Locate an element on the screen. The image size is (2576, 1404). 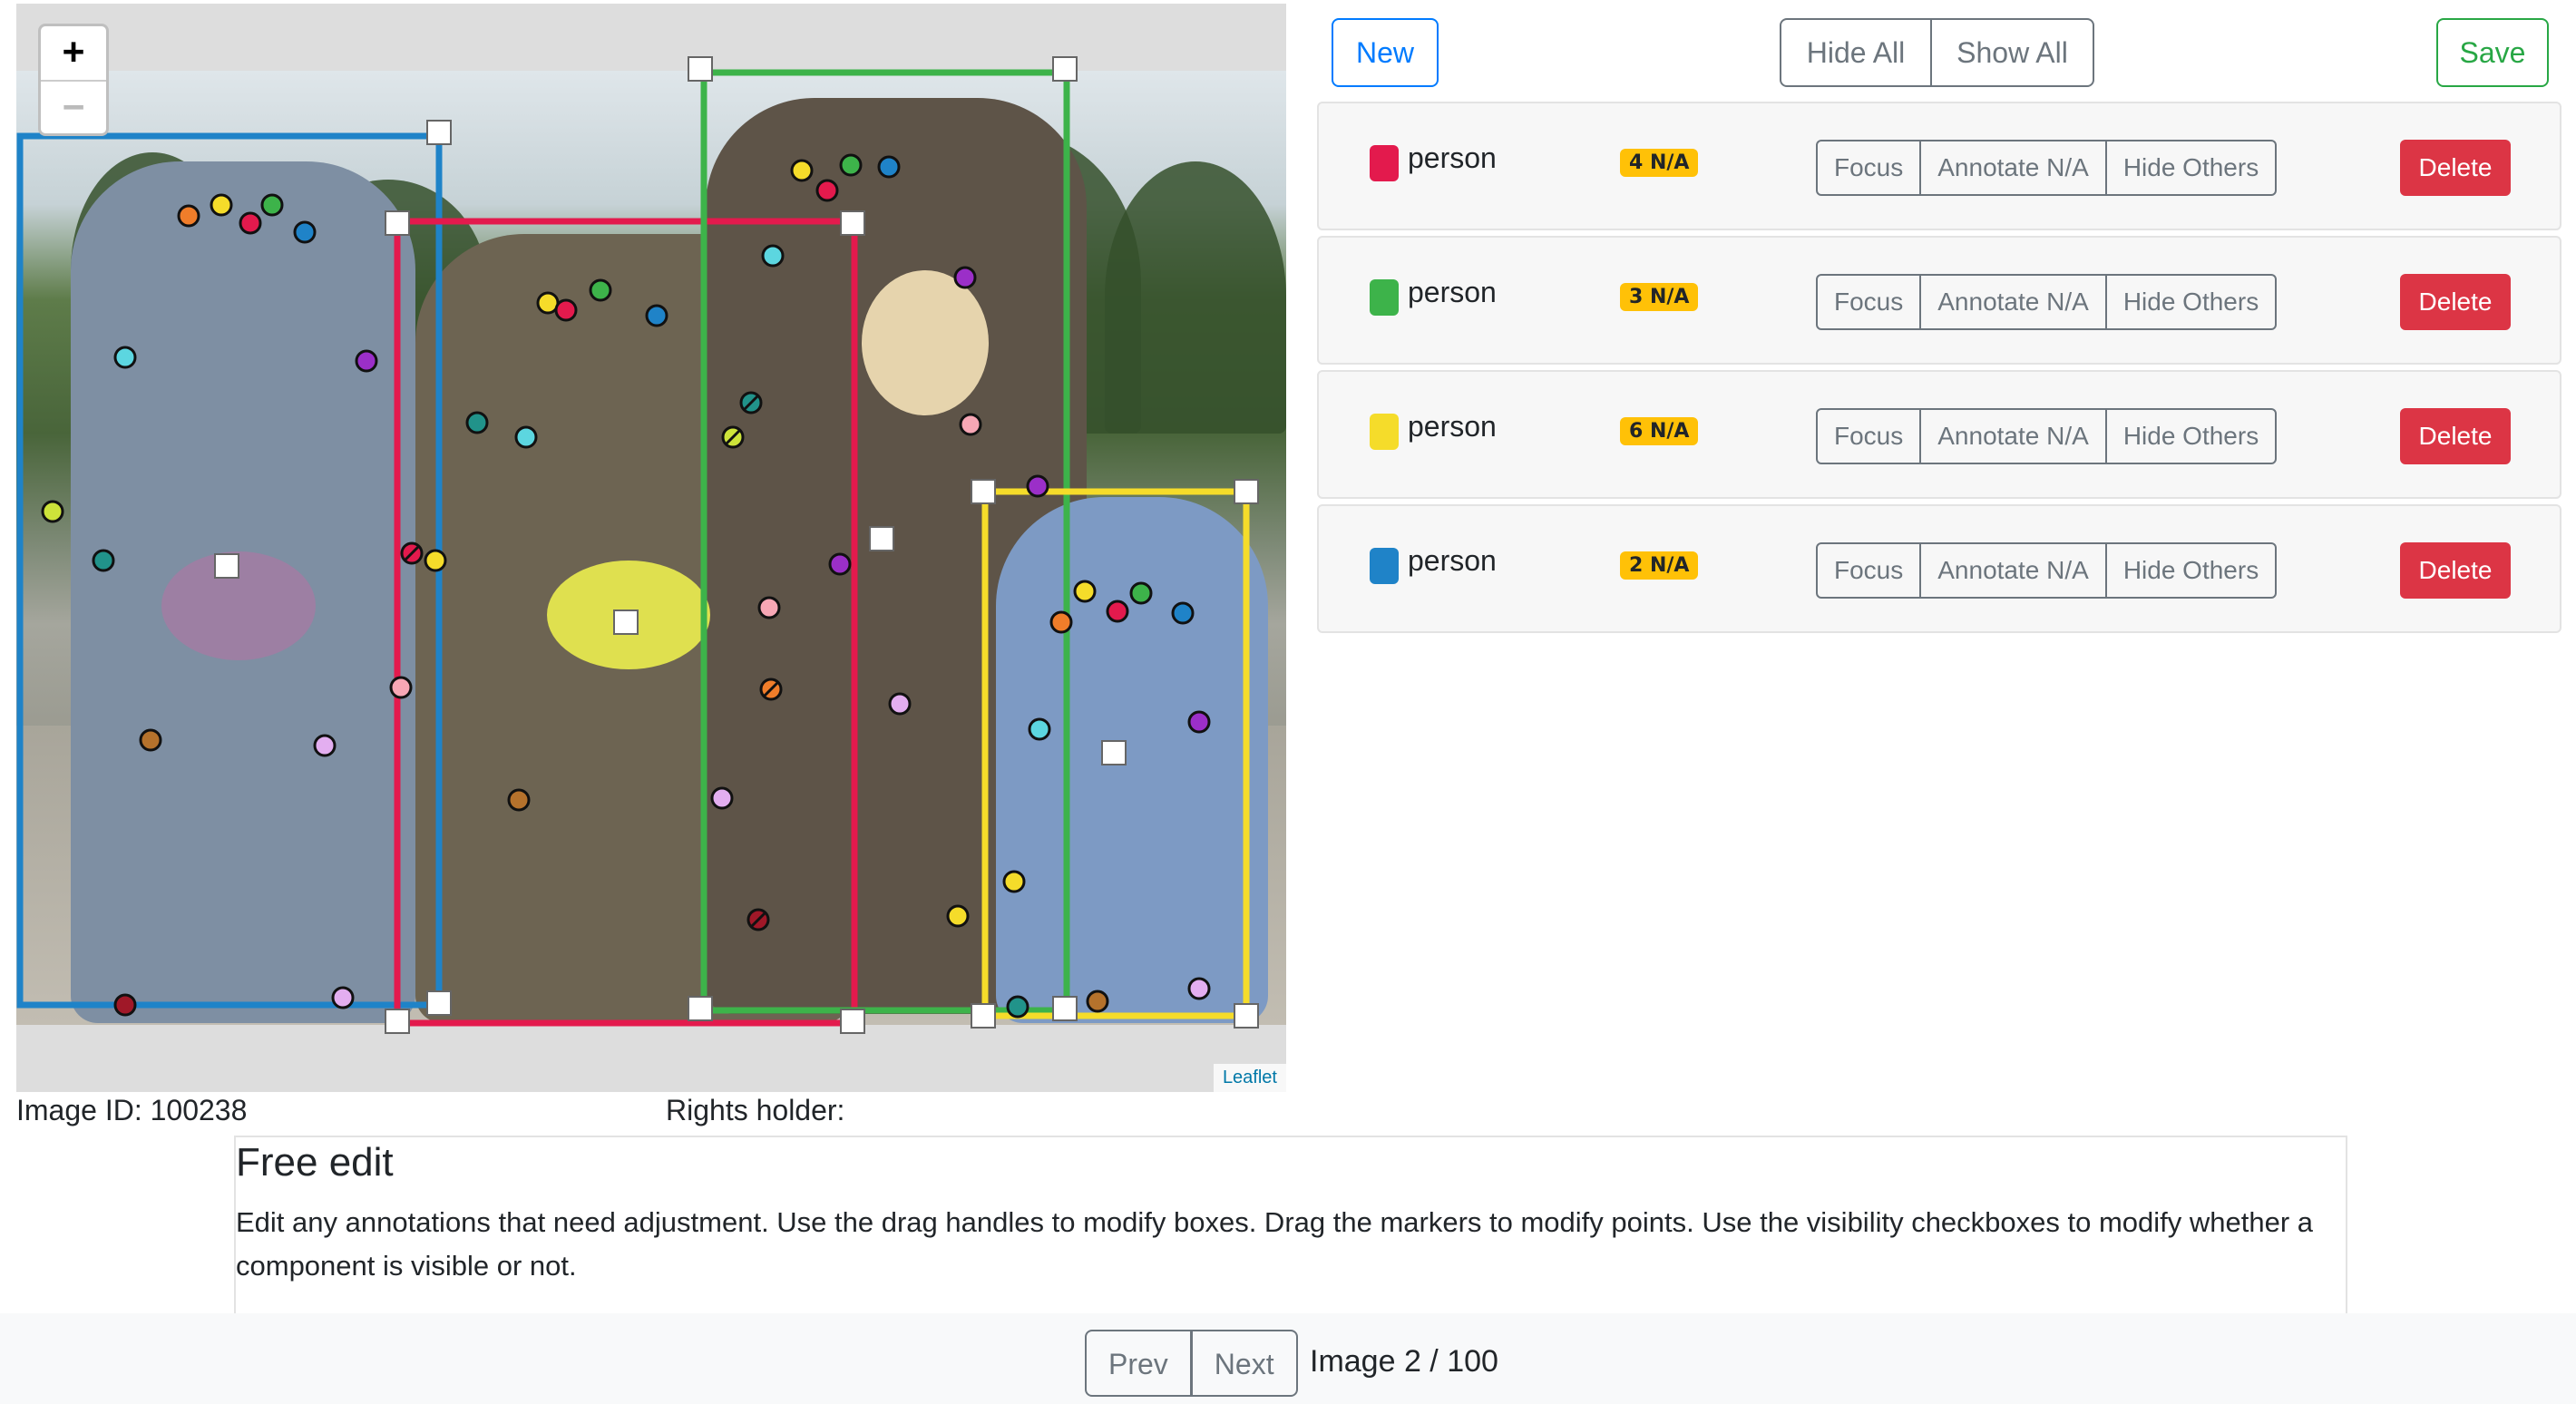
save-button: Save is located at coordinates (2492, 52).